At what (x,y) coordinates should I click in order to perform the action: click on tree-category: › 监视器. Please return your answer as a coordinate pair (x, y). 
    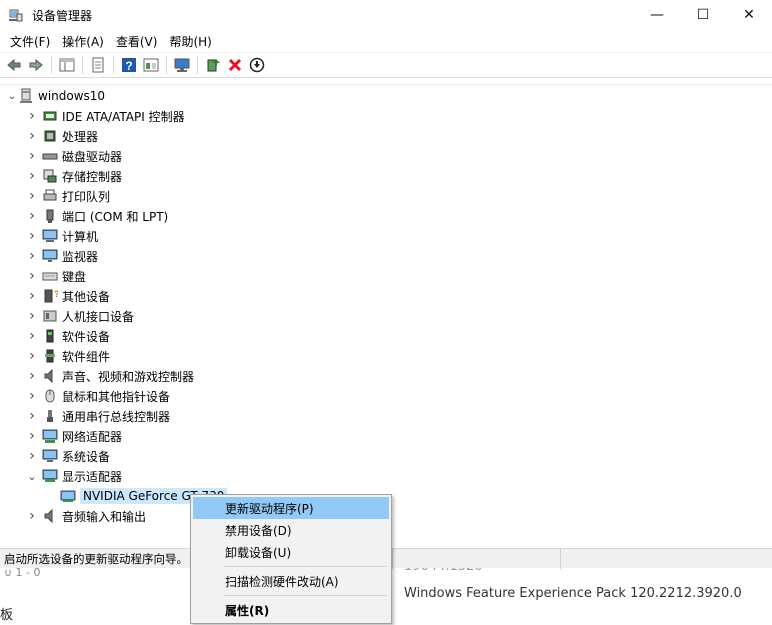
    Looking at the image, I should click on (62, 256).